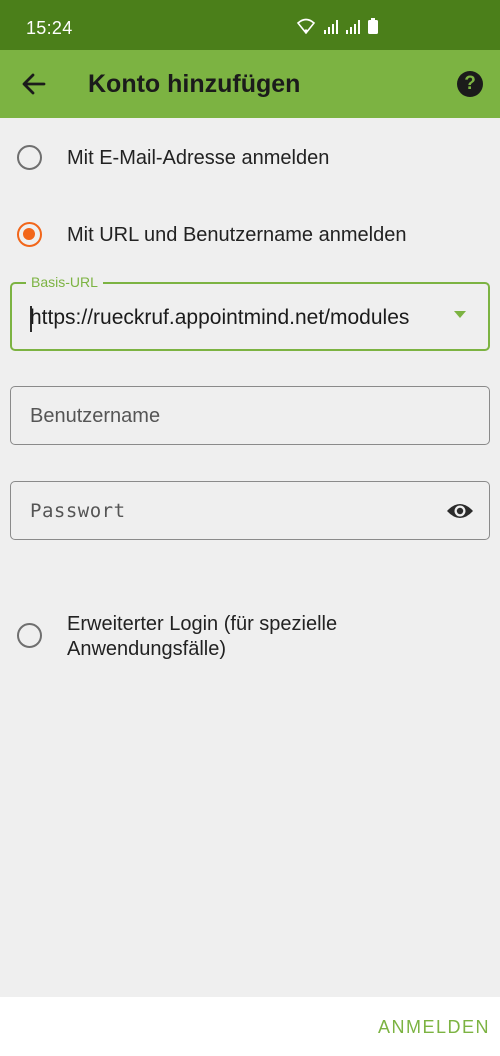 This screenshot has width=500, height=1056. Describe the element at coordinates (198, 158) in the screenshot. I see `email-login-label: Mit E-Mail-Adresse anmelden` at that location.